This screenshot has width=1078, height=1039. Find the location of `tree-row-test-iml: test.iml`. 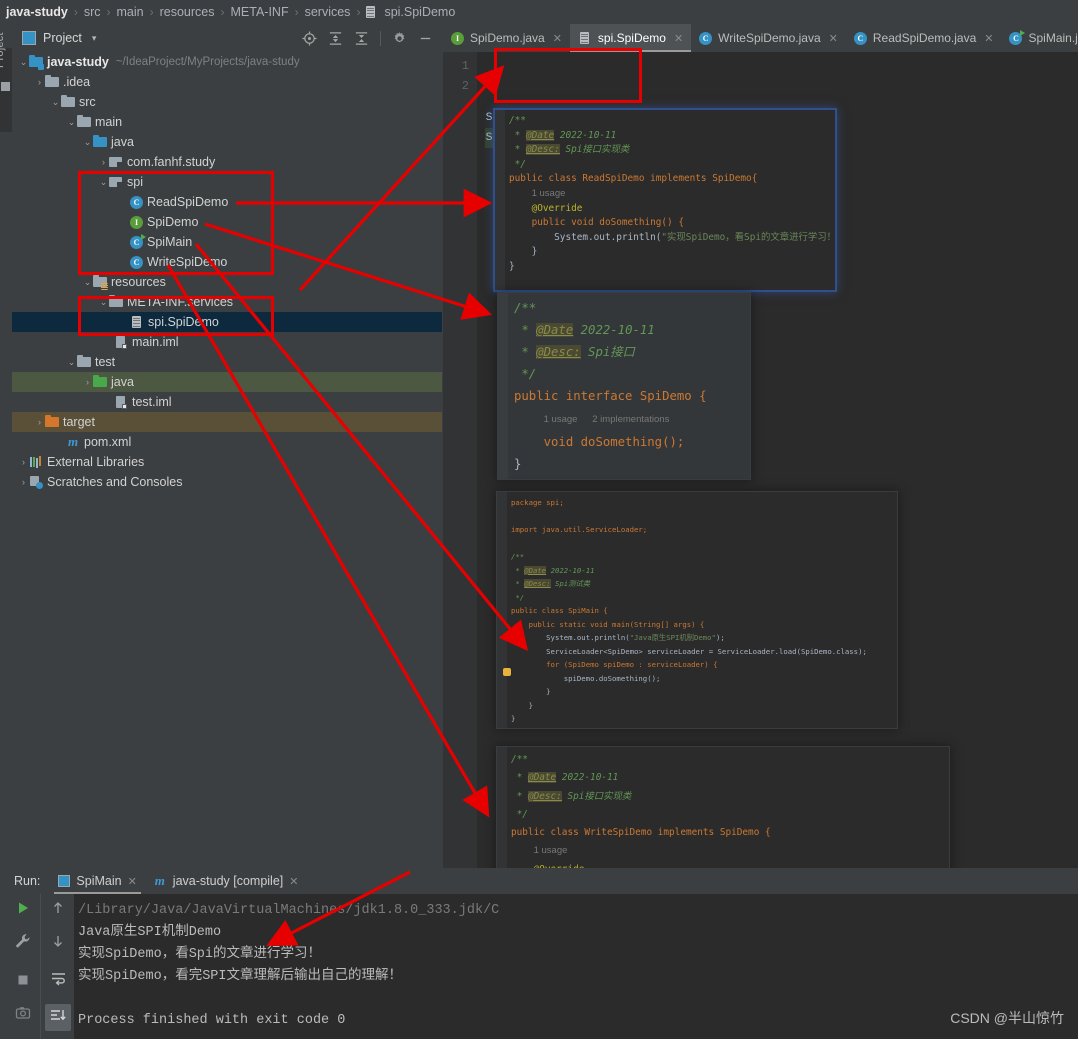

tree-row-test-iml: test.iml is located at coordinates (227, 402).